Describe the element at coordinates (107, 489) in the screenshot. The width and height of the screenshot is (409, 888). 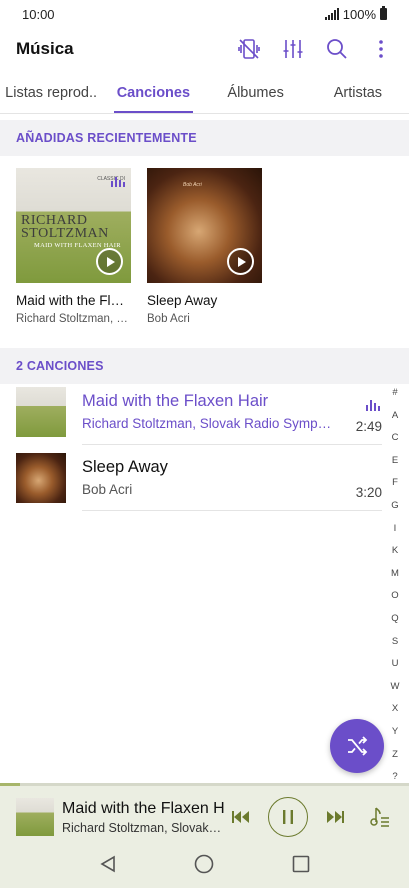
I see `song-artist: Bob Acri` at that location.